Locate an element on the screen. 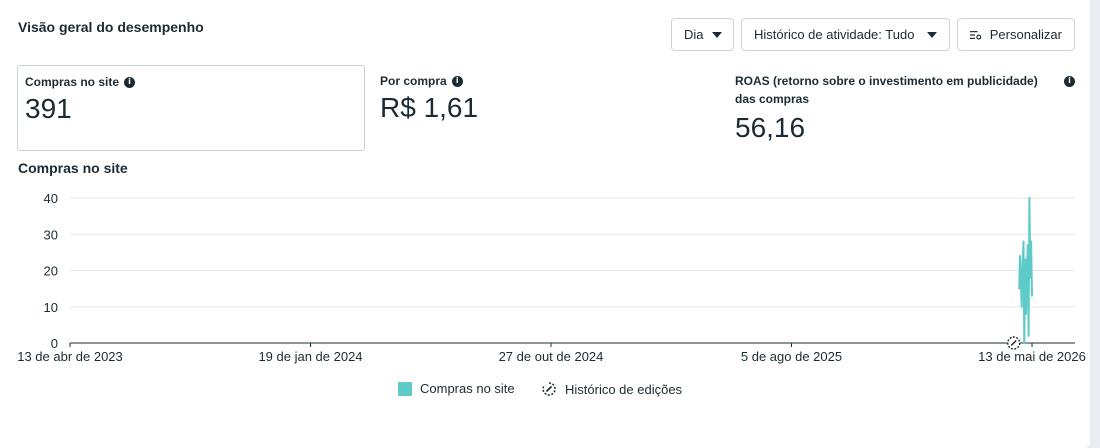 The width and height of the screenshot is (1100, 448). legend-series-label: Compras no site is located at coordinates (467, 388).